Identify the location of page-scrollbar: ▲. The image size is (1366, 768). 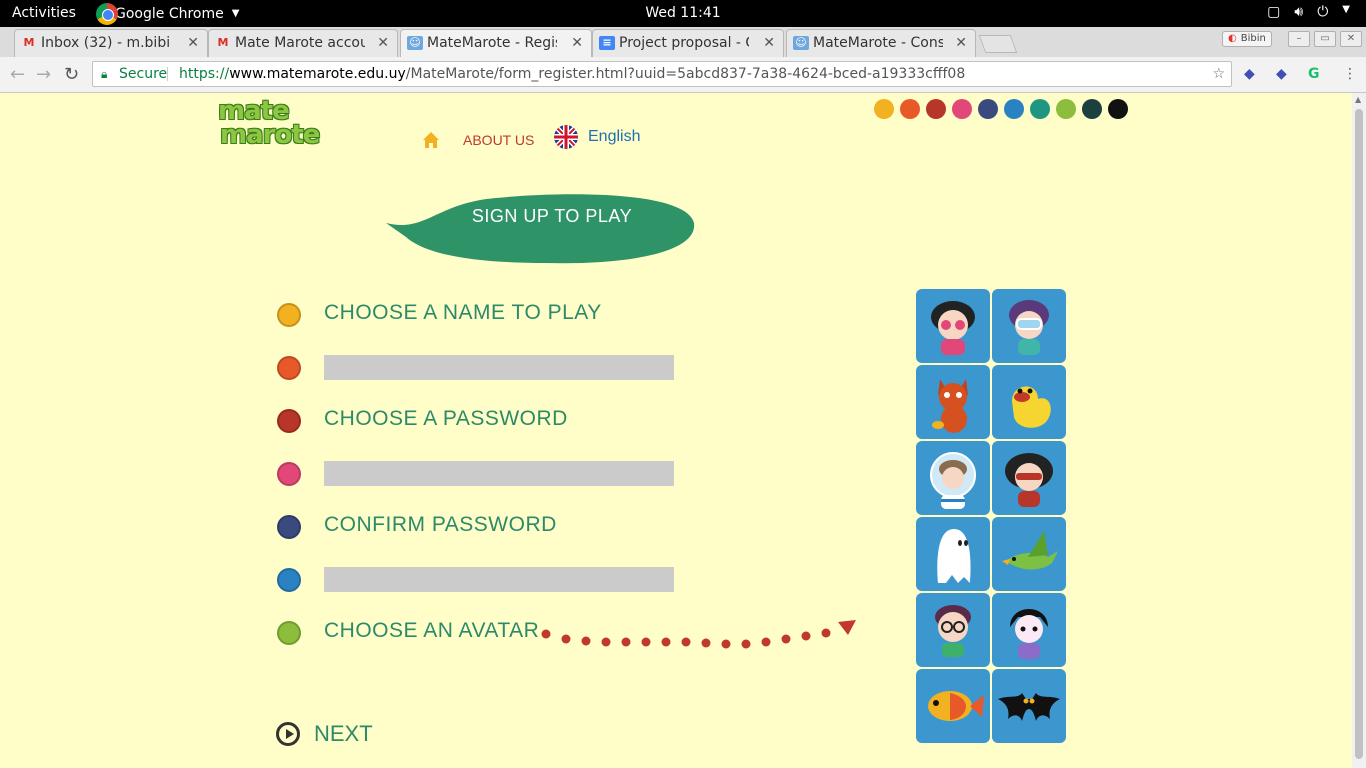
(1359, 430).